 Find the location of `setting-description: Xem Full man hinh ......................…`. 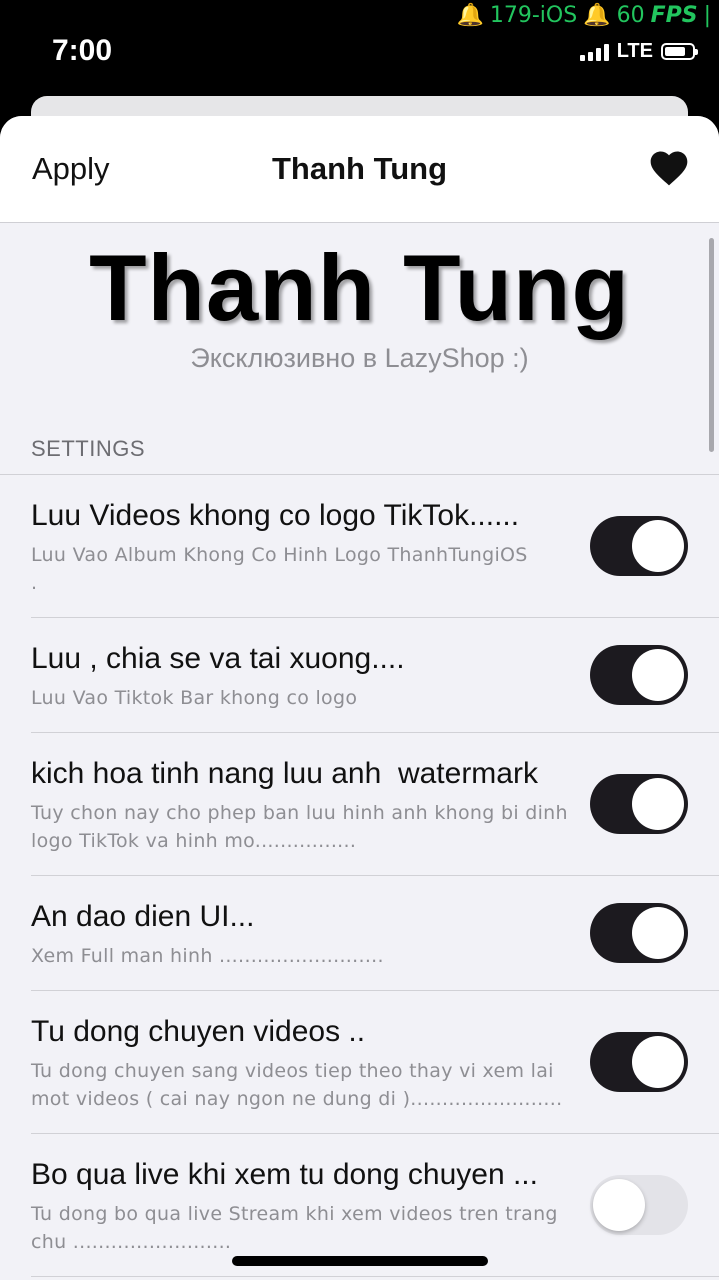

setting-description: Xem Full man hinh ......................… is located at coordinates (207, 956).